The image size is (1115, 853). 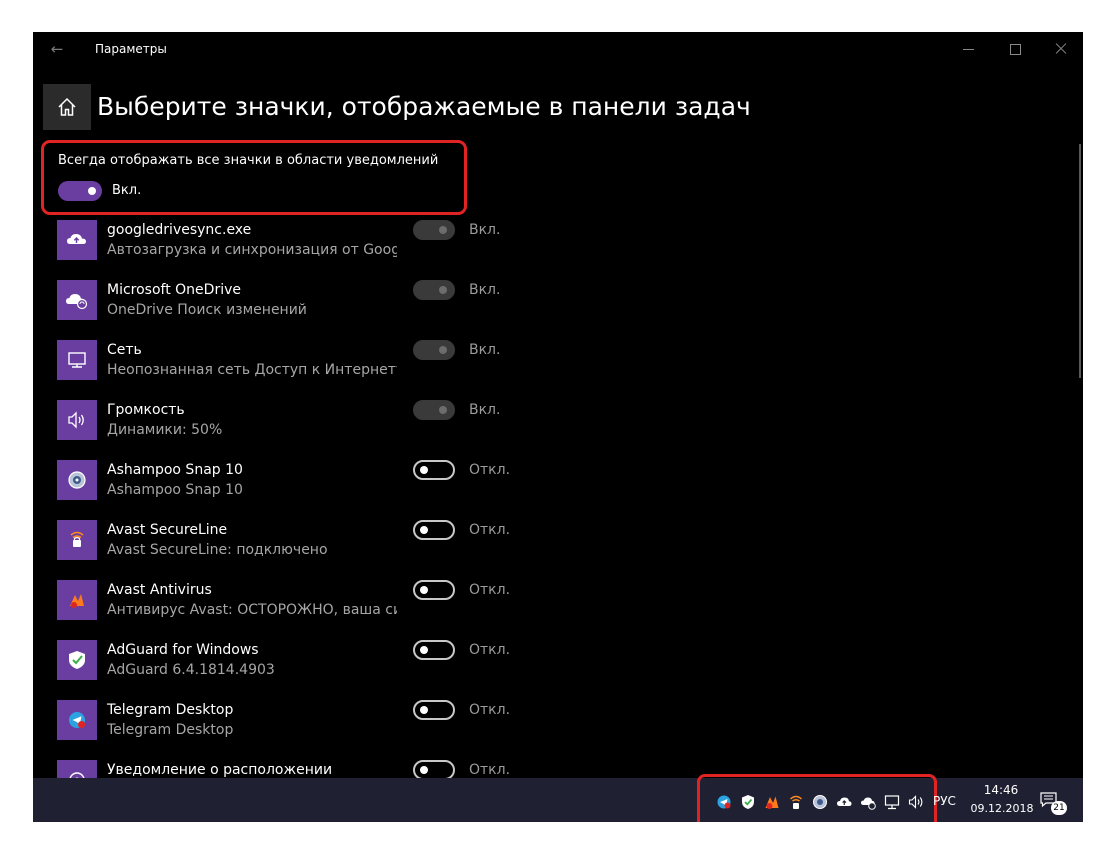 What do you see at coordinates (124, 350) in the screenshot?
I see `item-title: Сеть` at bounding box center [124, 350].